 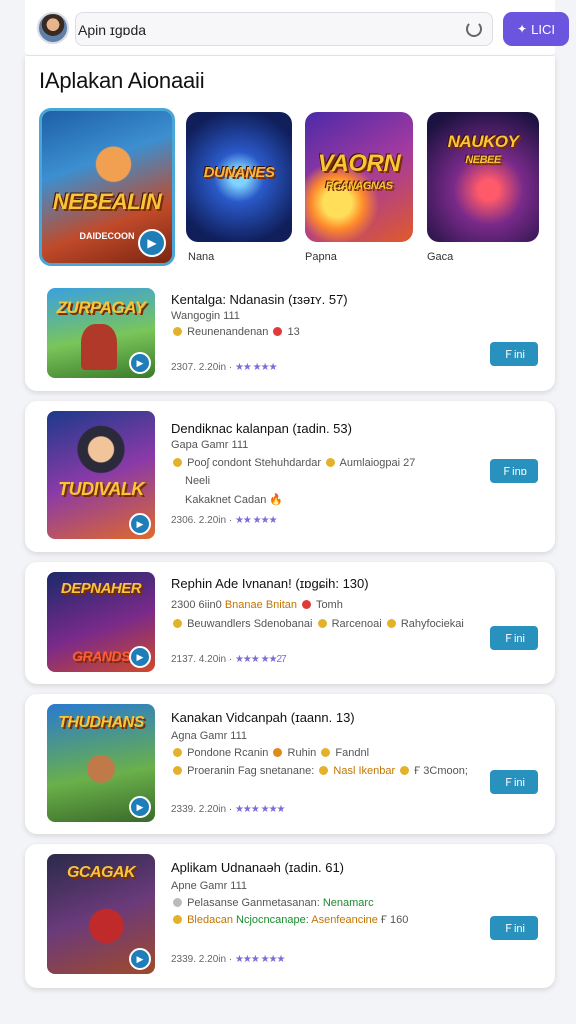 What do you see at coordinates (377, 463) in the screenshot?
I see `detail-text: Aumlaiogpai 27` at bounding box center [377, 463].